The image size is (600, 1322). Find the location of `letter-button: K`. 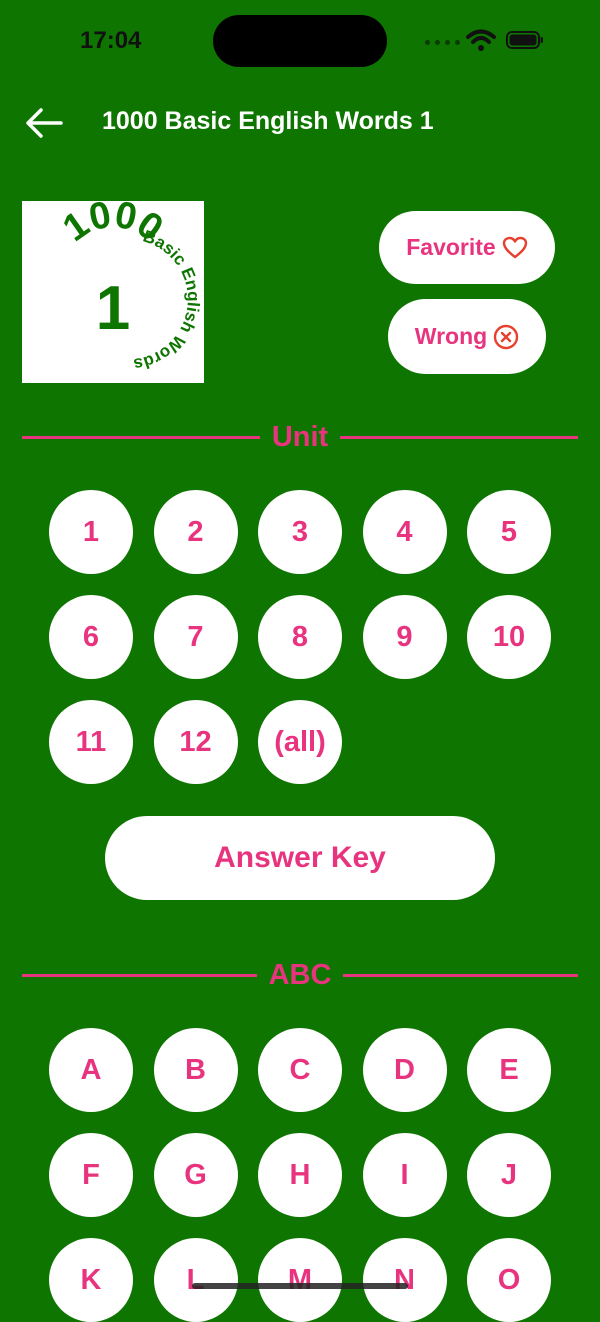

letter-button: K is located at coordinates (91, 1280).